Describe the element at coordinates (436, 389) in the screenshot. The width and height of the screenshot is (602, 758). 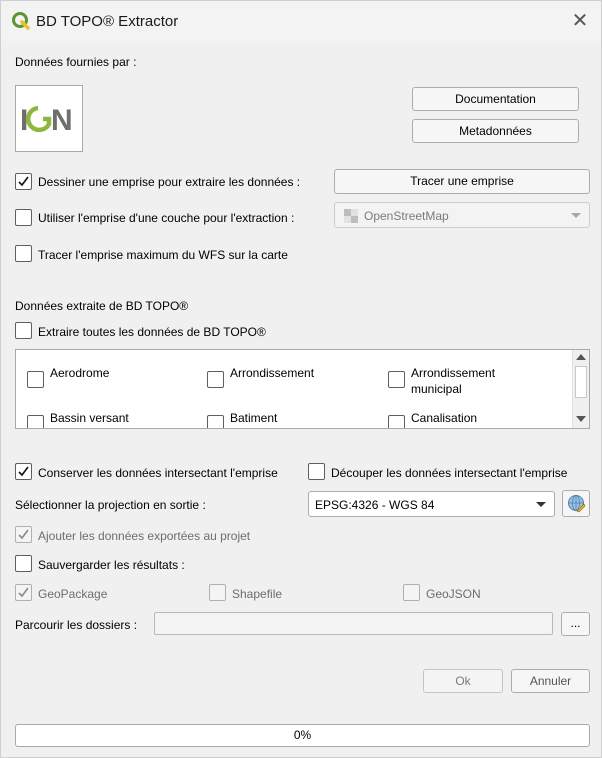
I see `list-item-label-second-line: municipal` at that location.